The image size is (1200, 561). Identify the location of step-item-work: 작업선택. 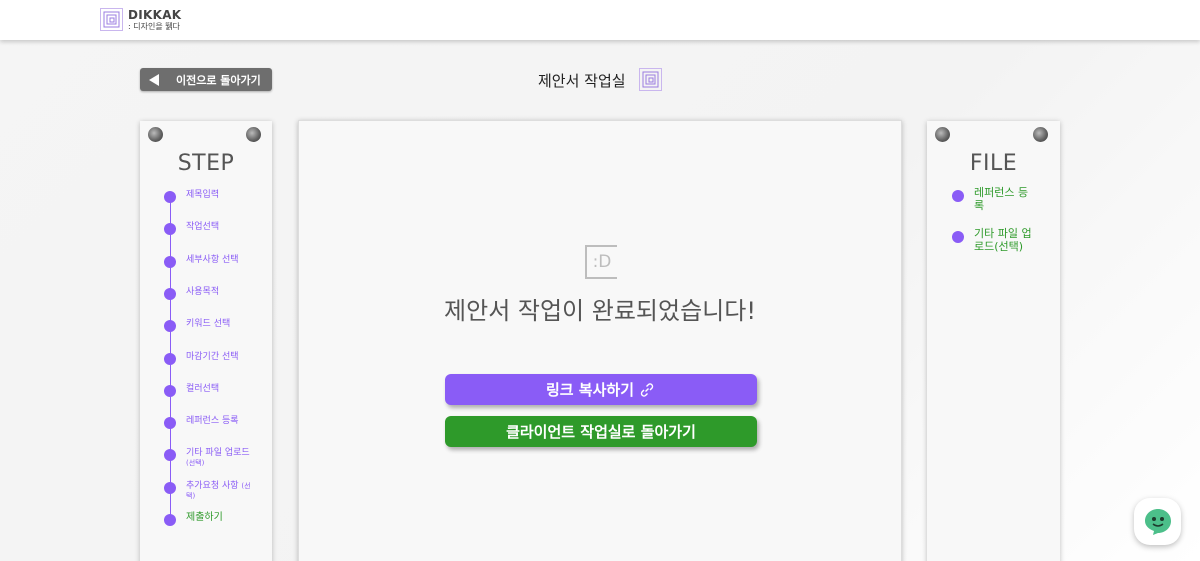
(210, 228).